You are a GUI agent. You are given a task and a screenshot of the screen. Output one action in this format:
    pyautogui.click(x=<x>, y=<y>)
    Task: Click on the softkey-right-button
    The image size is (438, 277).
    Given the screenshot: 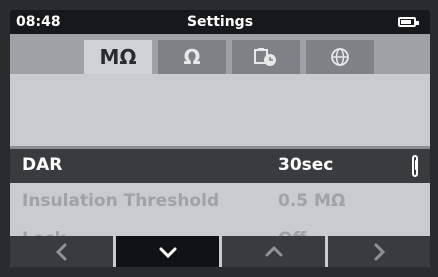 What is the action you would take?
    pyautogui.click(x=379, y=251)
    